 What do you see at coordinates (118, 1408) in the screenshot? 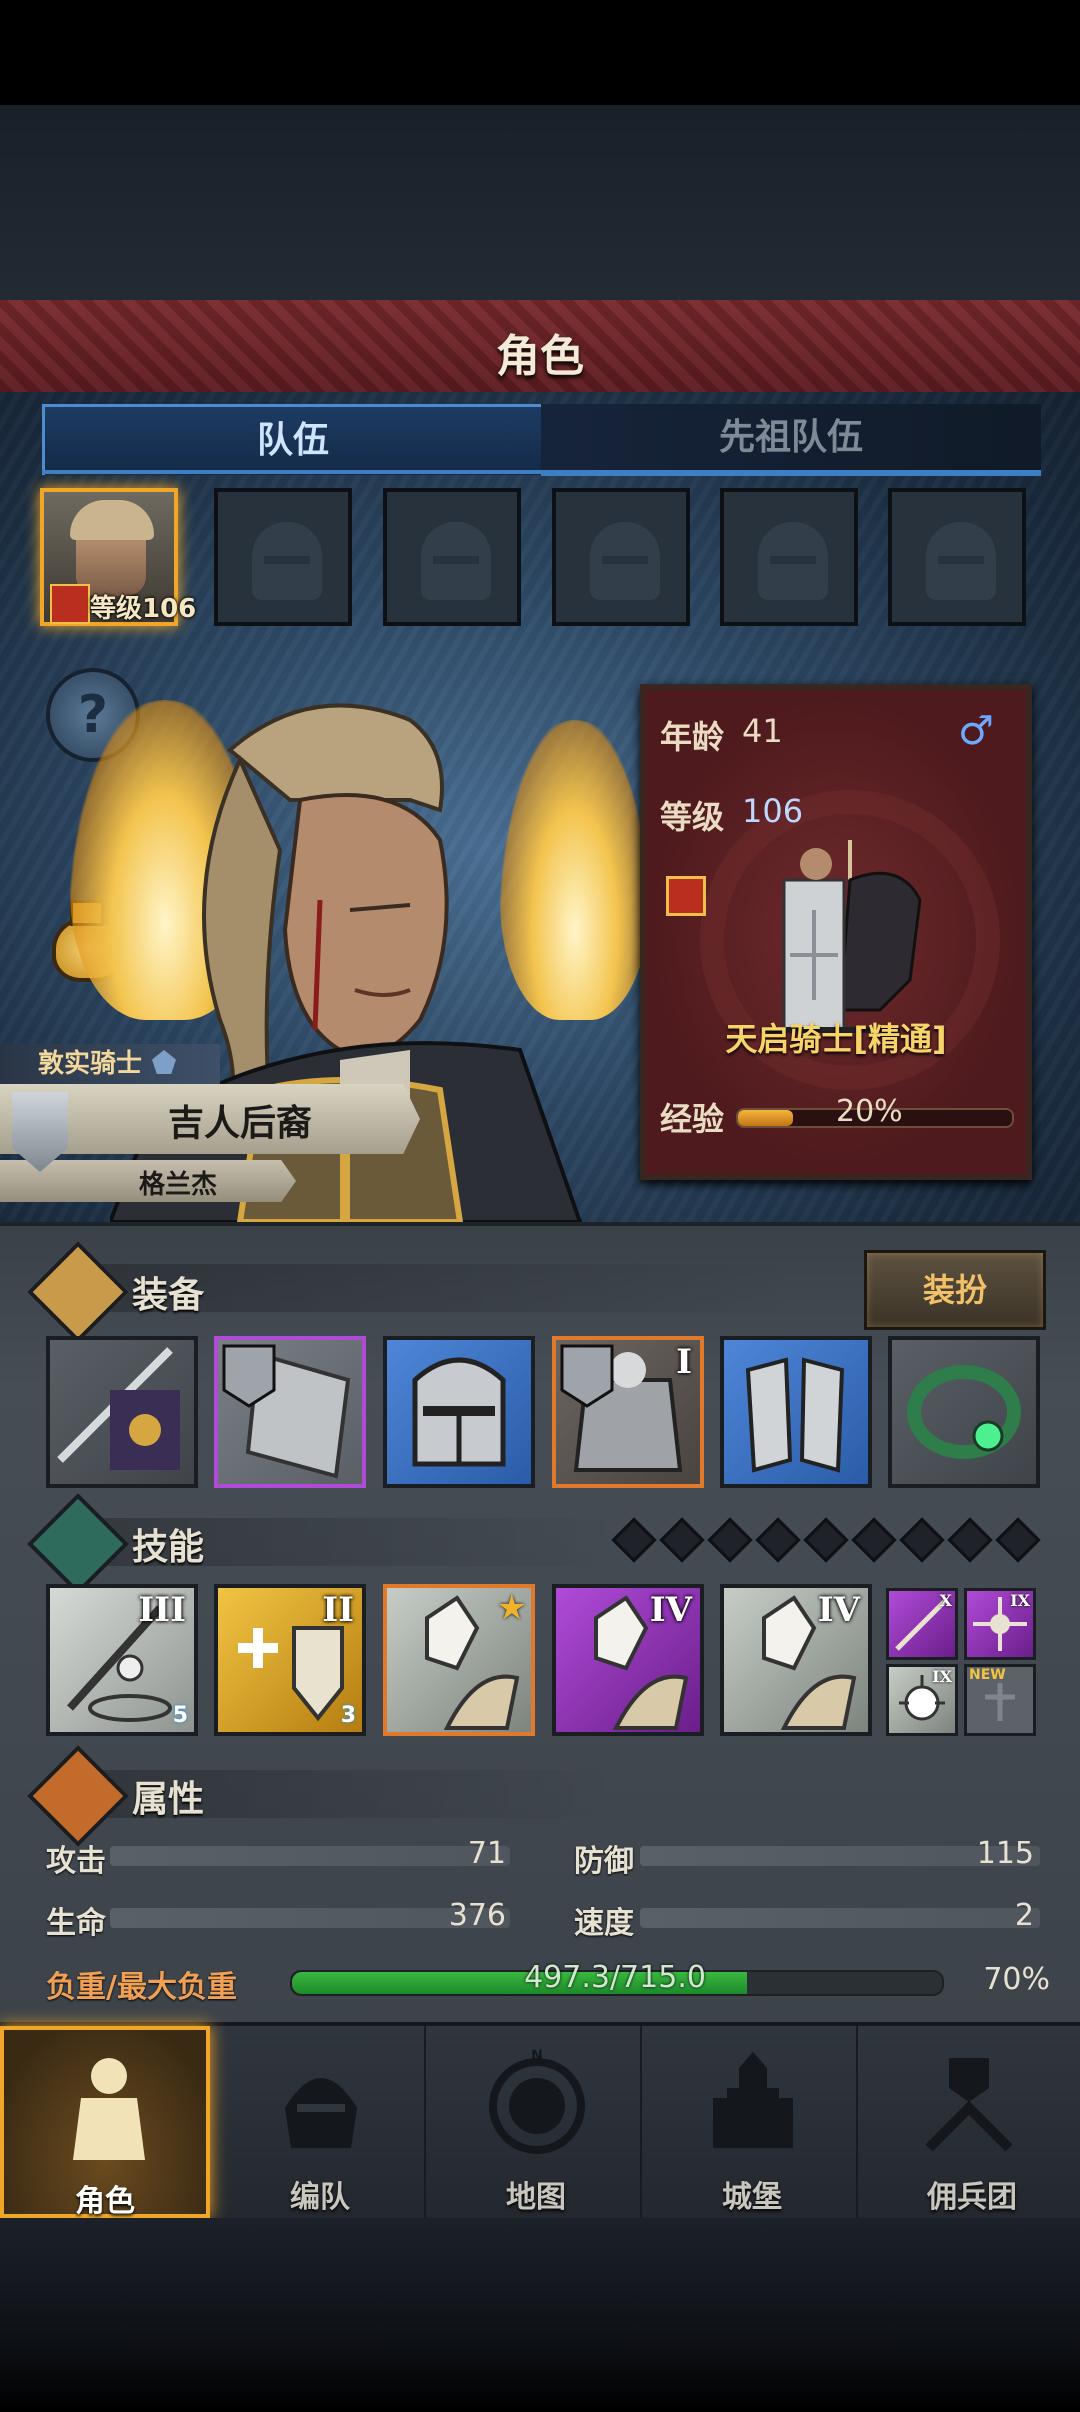
I see `banner-lance-icon` at bounding box center [118, 1408].